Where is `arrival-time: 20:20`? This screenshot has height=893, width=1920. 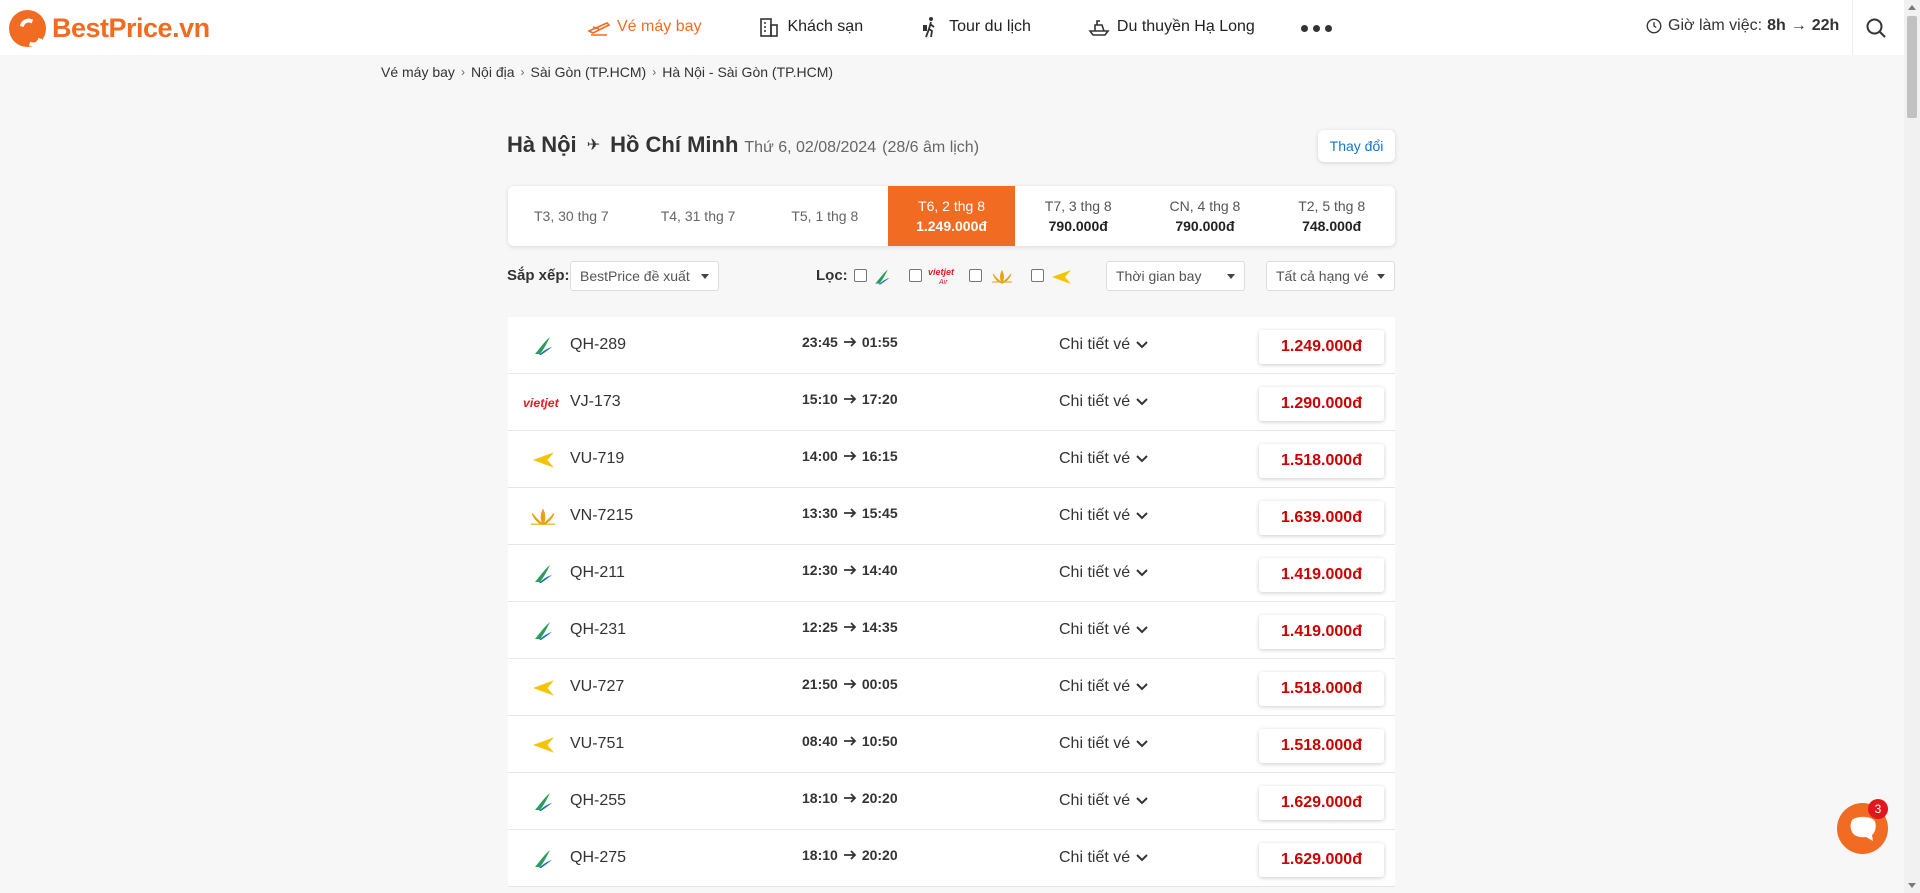
arrival-time: 20:20 is located at coordinates (879, 855).